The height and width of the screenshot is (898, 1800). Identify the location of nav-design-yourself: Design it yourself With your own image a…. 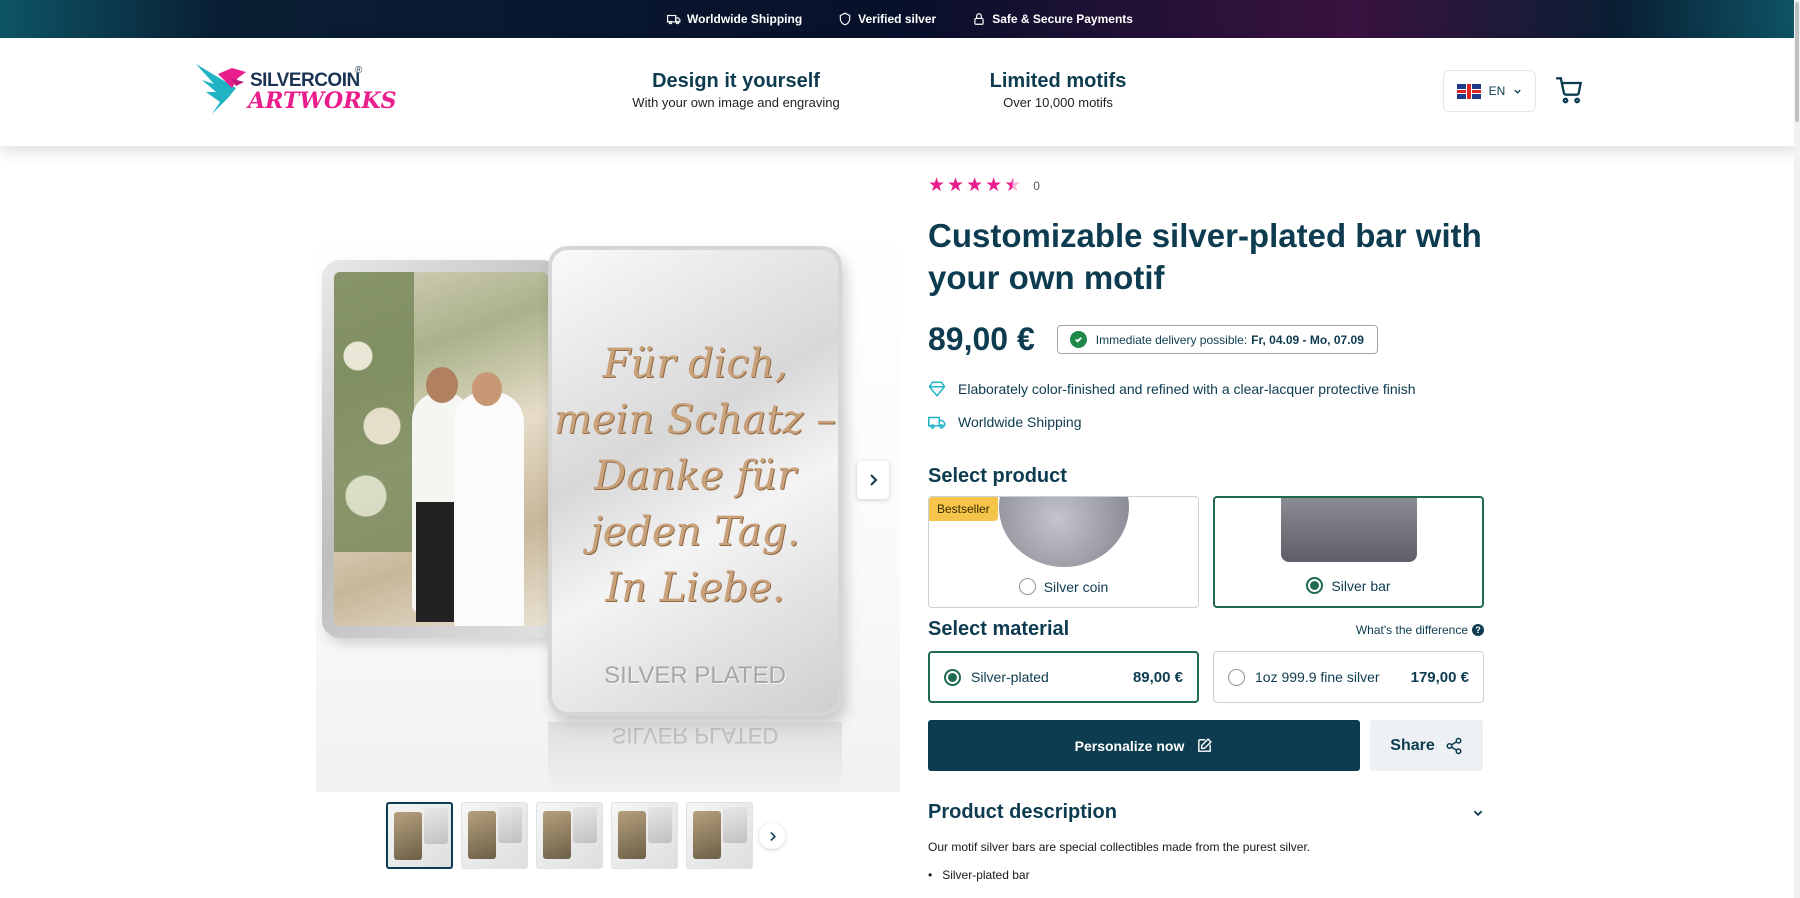
(736, 90).